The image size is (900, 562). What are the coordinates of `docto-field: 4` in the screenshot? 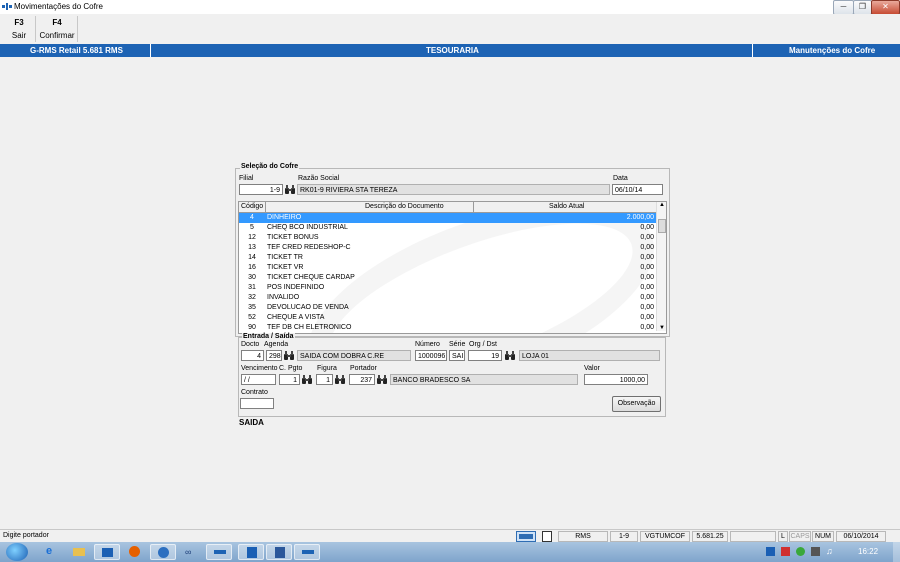 It's located at (252, 355).